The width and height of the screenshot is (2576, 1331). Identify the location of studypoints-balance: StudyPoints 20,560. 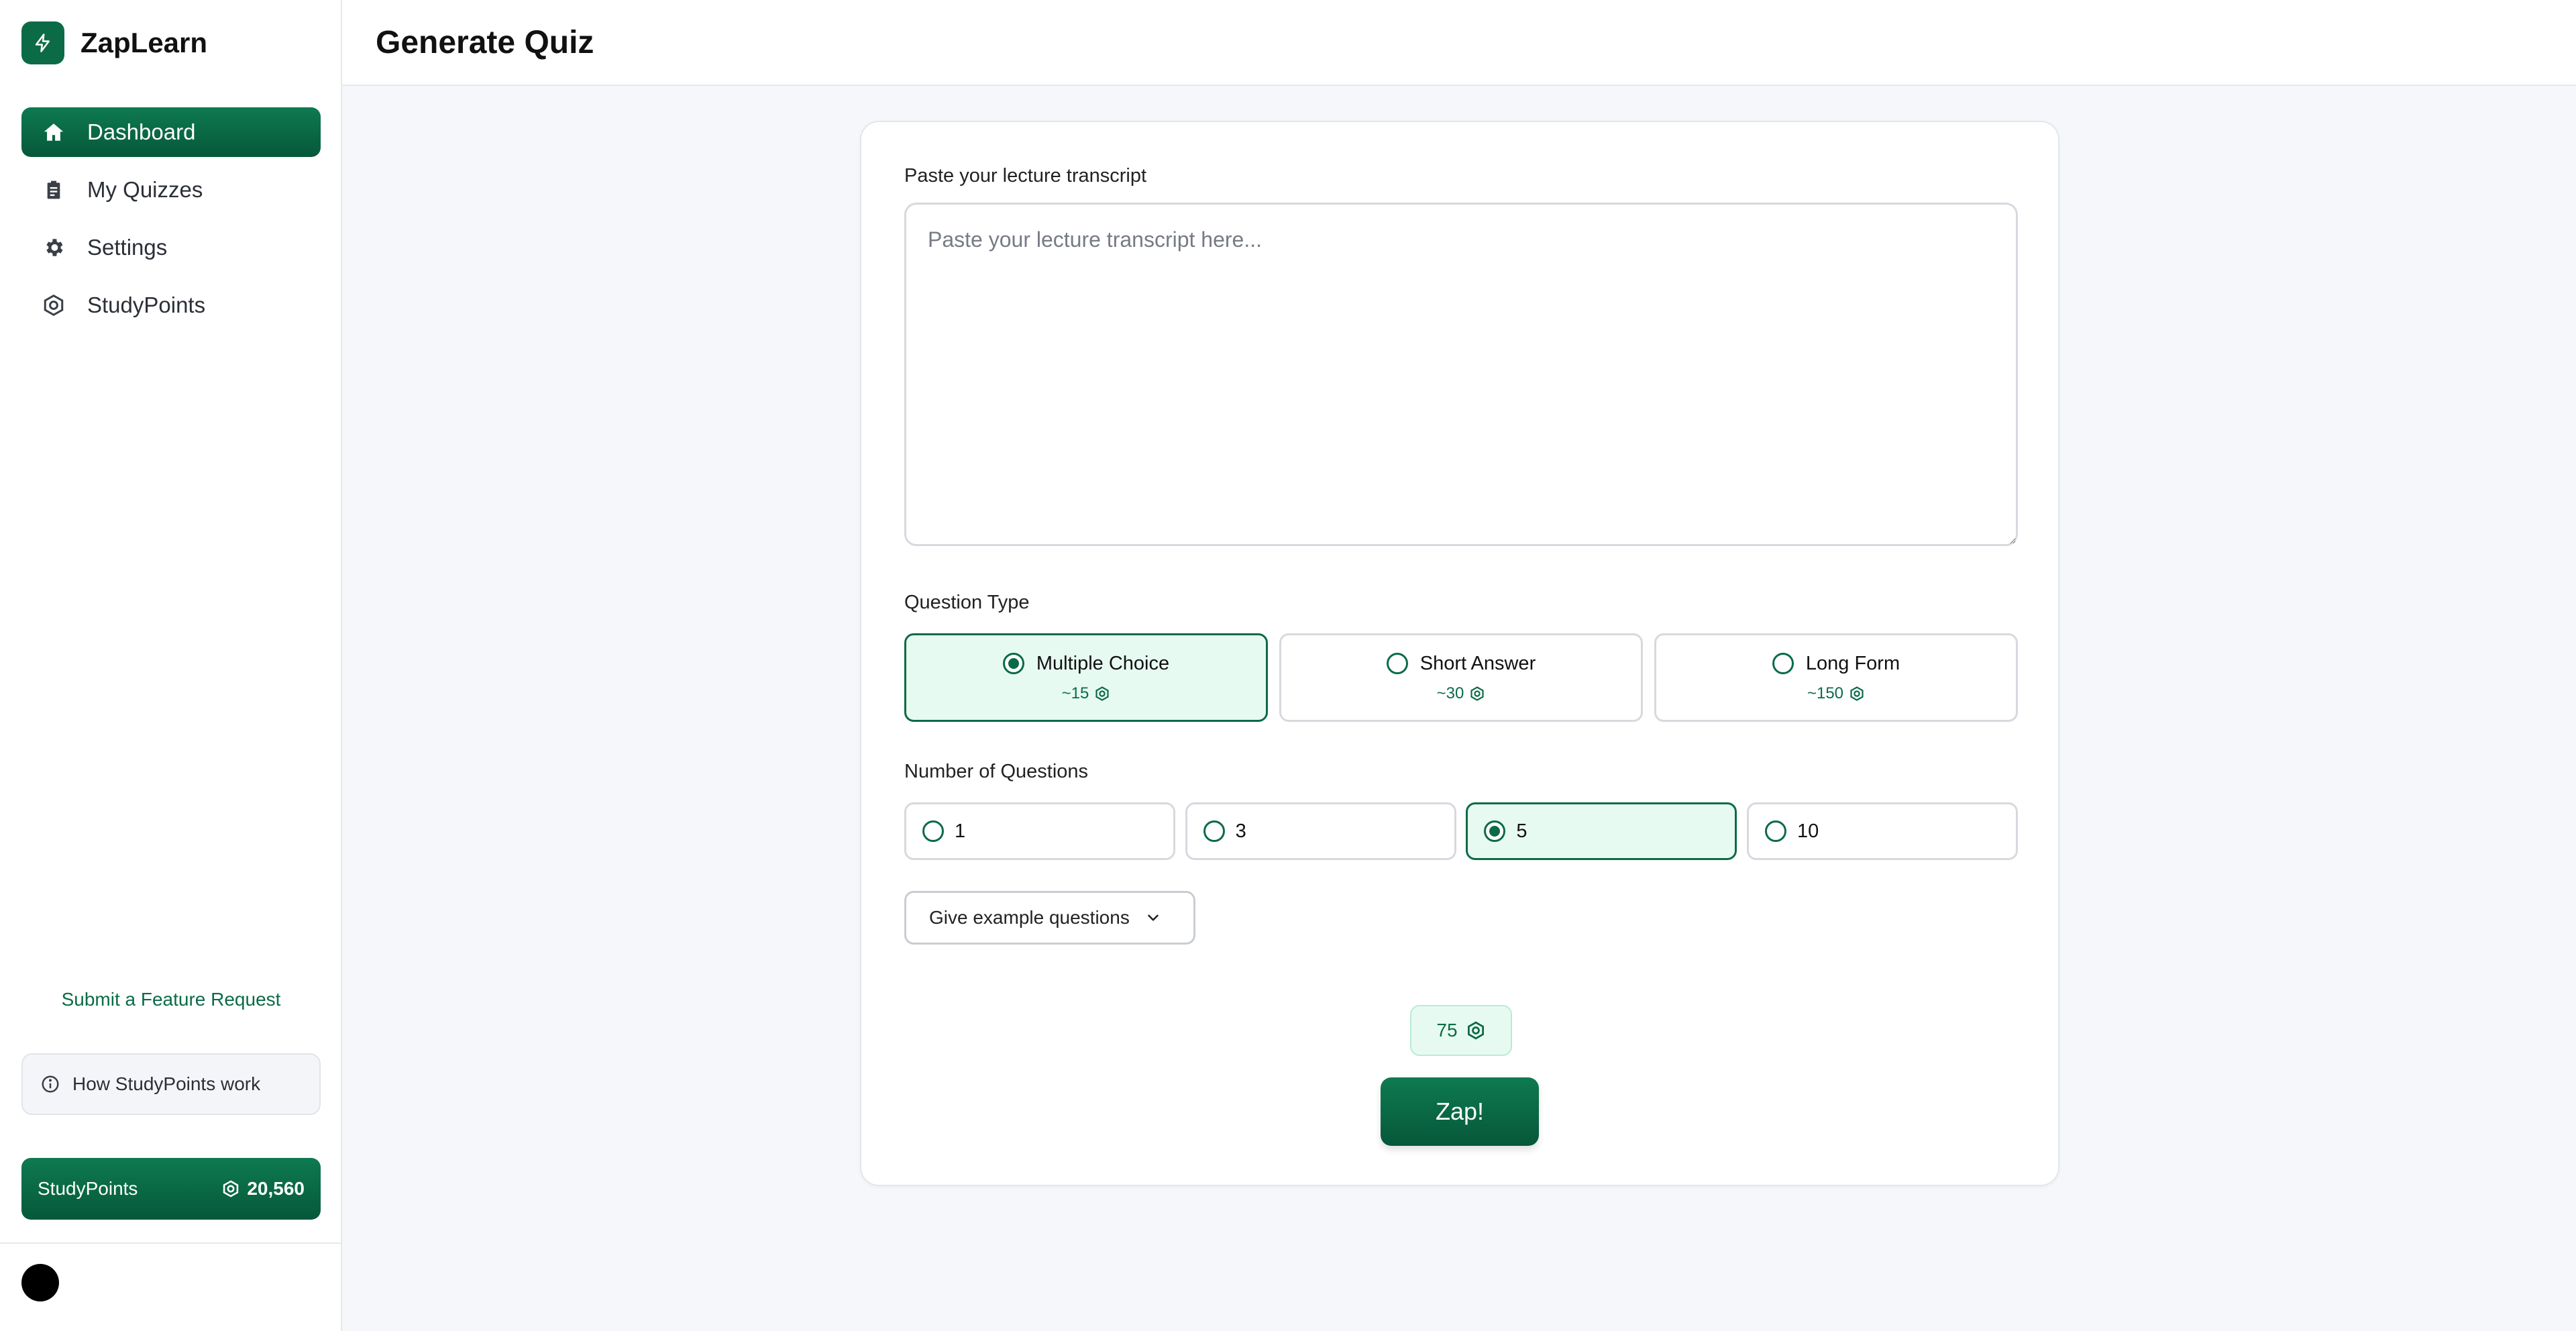
(171, 1189).